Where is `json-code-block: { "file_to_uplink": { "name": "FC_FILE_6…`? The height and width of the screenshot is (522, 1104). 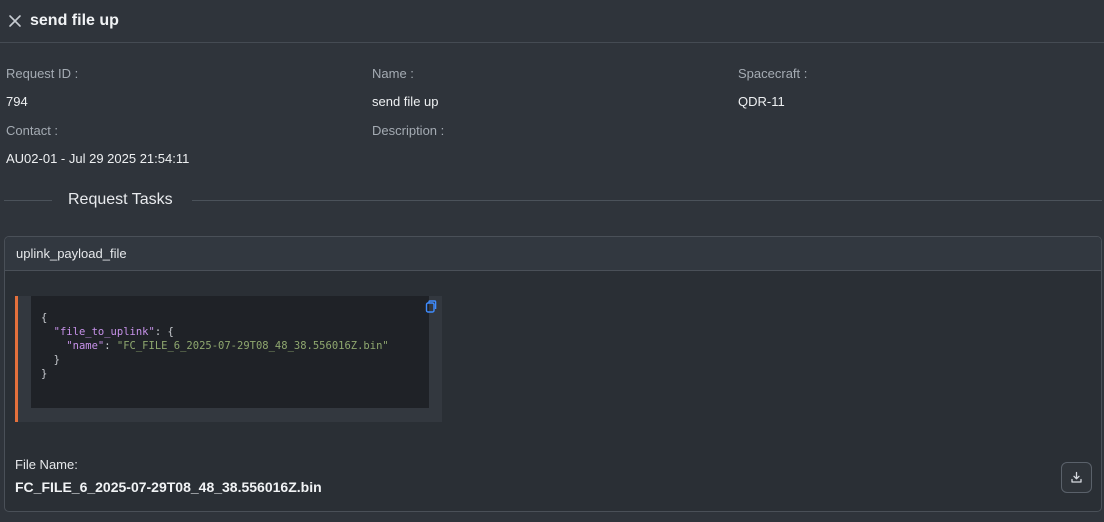 json-code-block: { "file_to_uplink": { "name": "FC_FILE_6… is located at coordinates (230, 352).